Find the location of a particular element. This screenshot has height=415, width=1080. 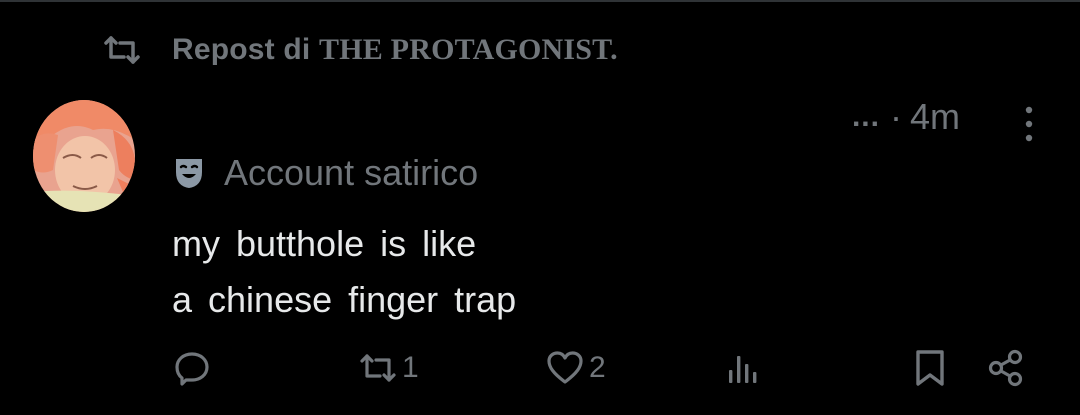

share-icon is located at coordinates (1005, 368).